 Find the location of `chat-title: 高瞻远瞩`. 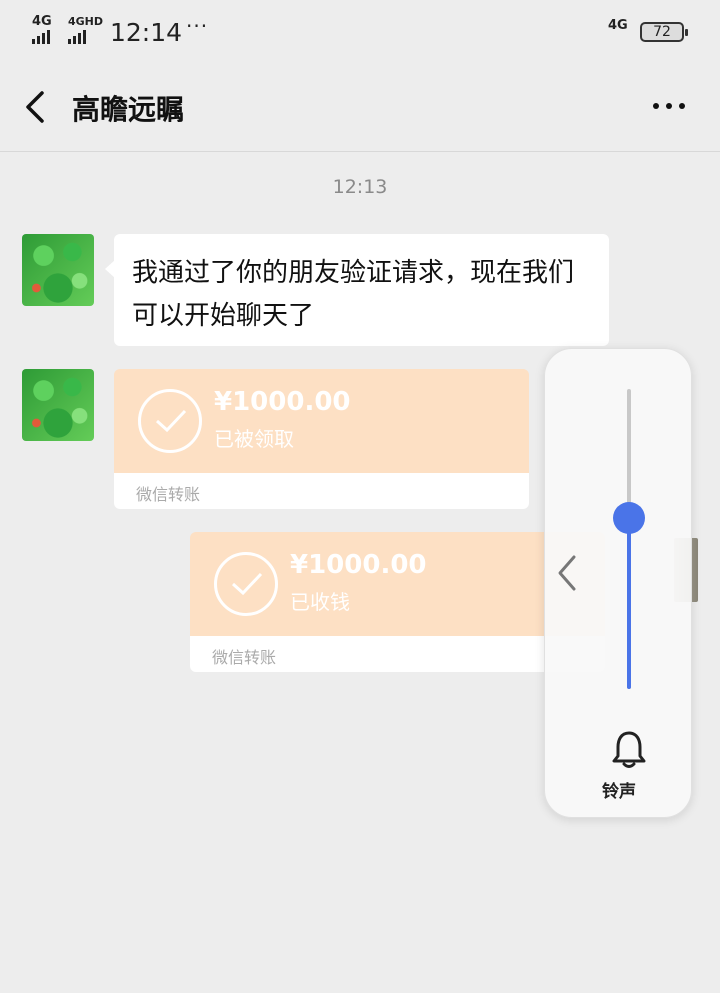

chat-title: 高瞻远瞩 is located at coordinates (128, 109).